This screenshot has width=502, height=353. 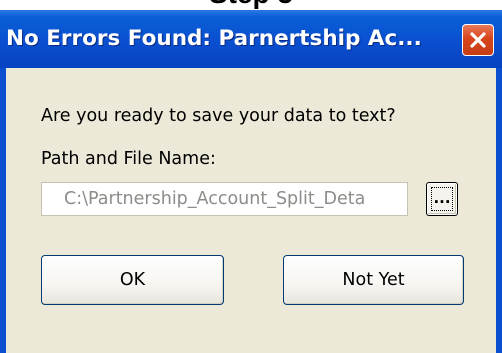 I want to click on close-icon, so click(x=478, y=40).